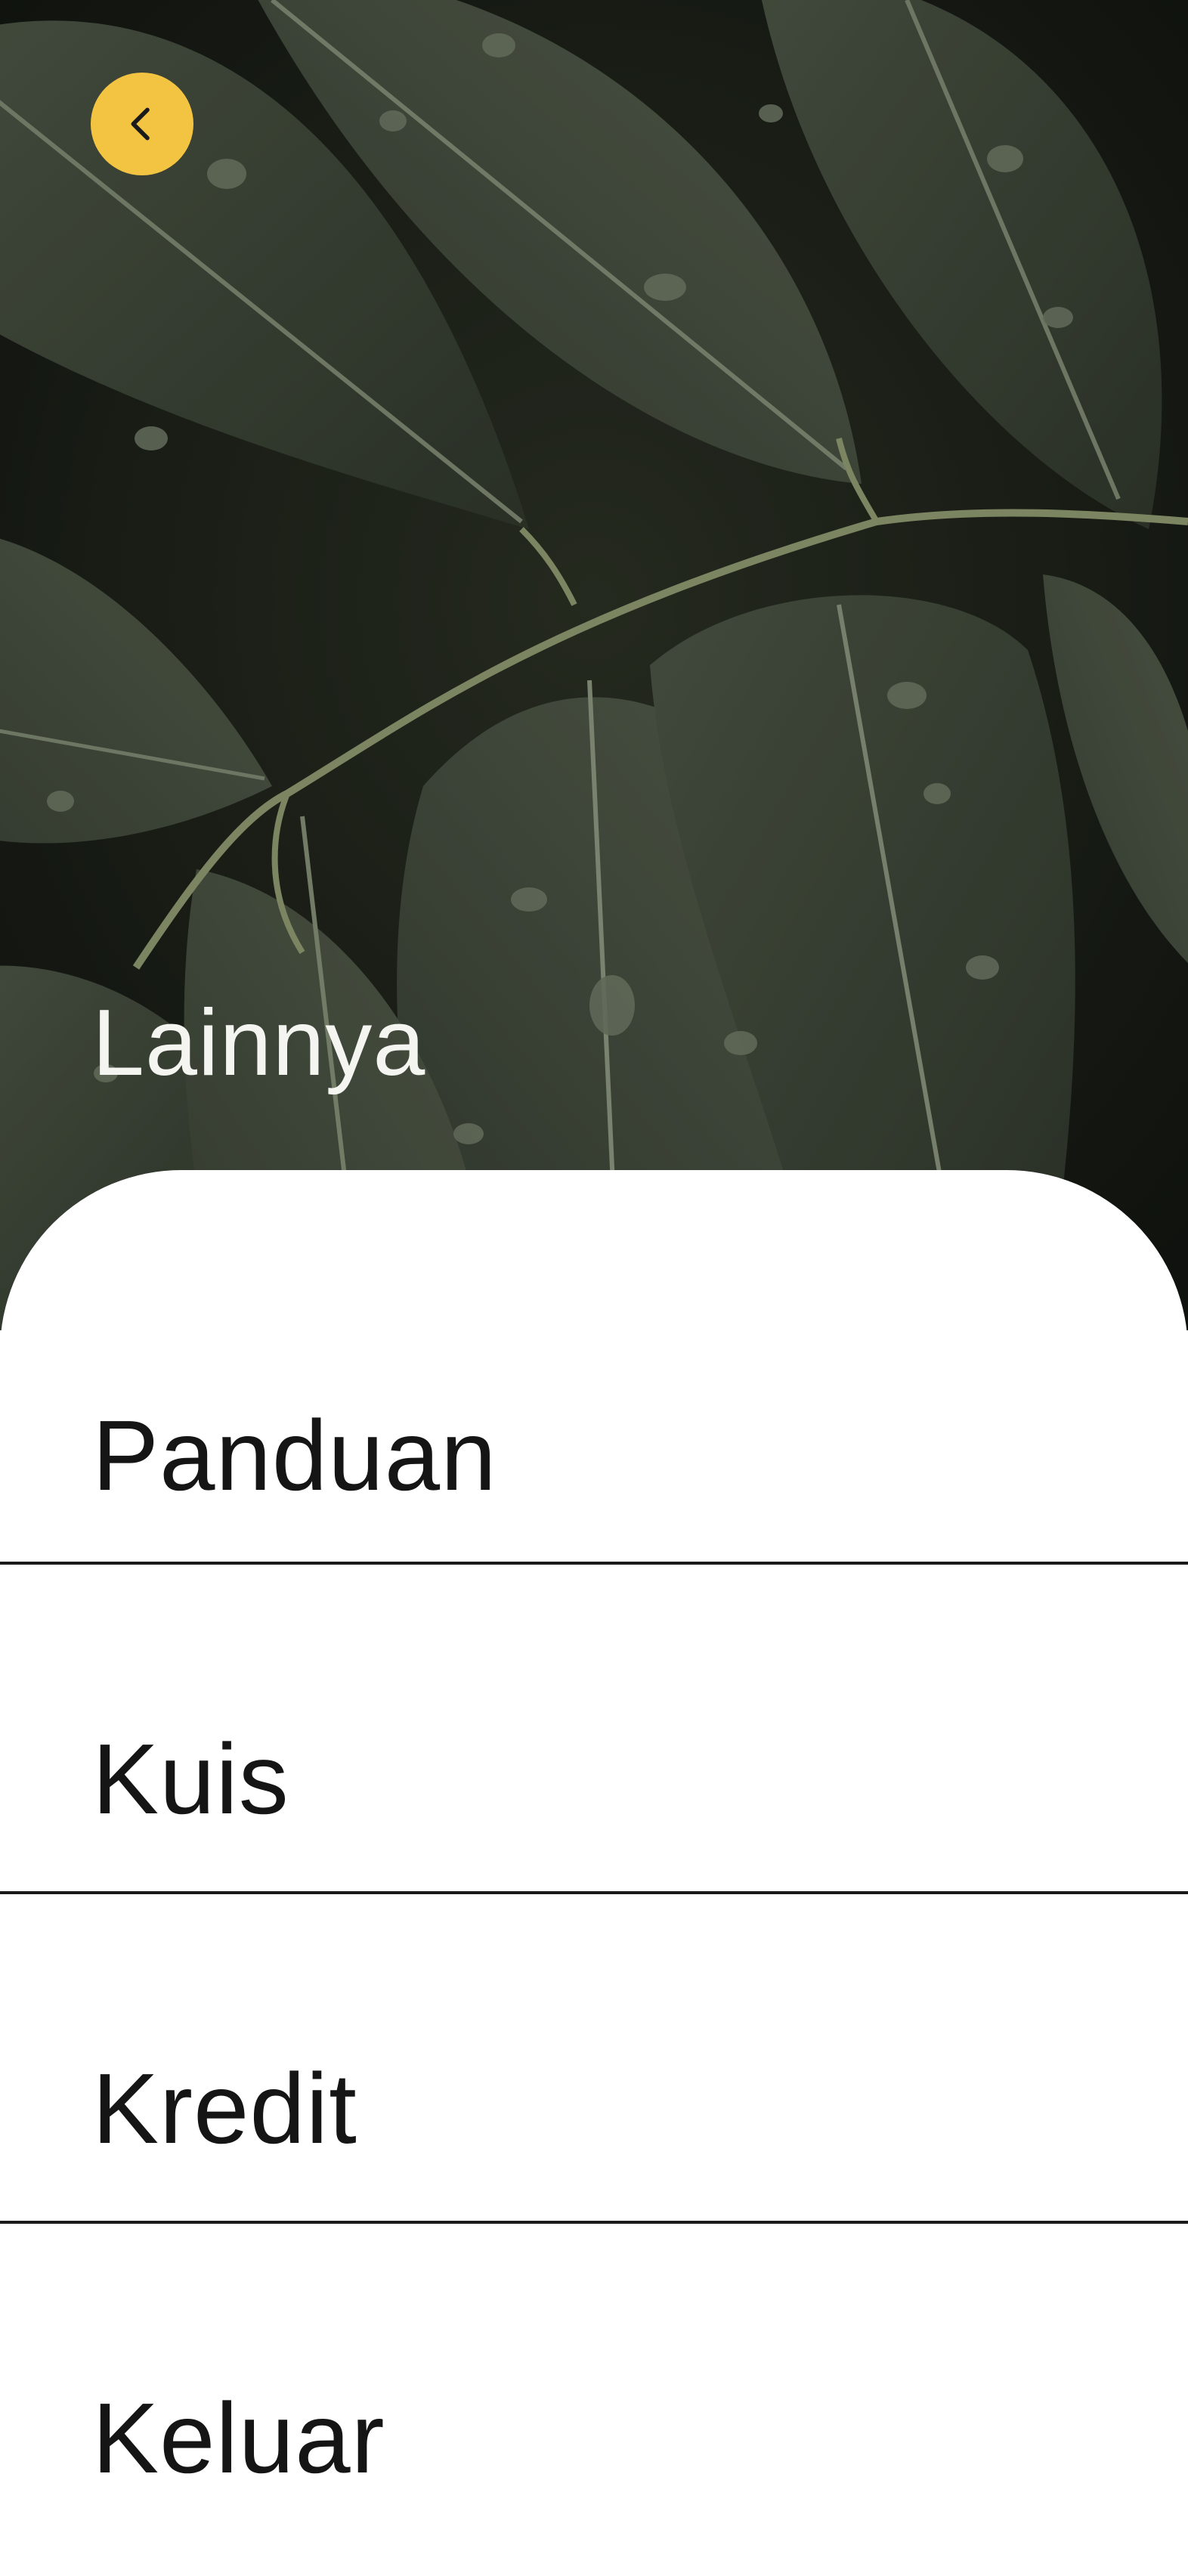 The height and width of the screenshot is (2576, 1188). What do you see at coordinates (594, 1456) in the screenshot?
I see `menu-item-panduan: Panduan` at bounding box center [594, 1456].